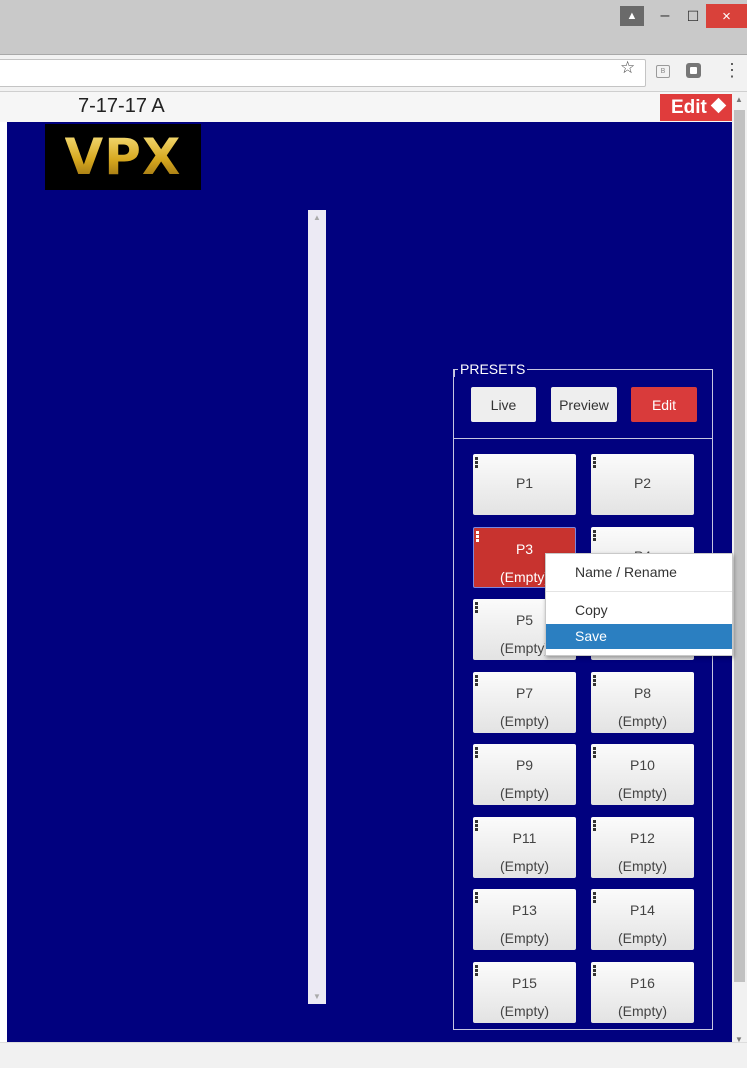  I want to click on vertical-slider-track: ▲ ▼, so click(317, 607).